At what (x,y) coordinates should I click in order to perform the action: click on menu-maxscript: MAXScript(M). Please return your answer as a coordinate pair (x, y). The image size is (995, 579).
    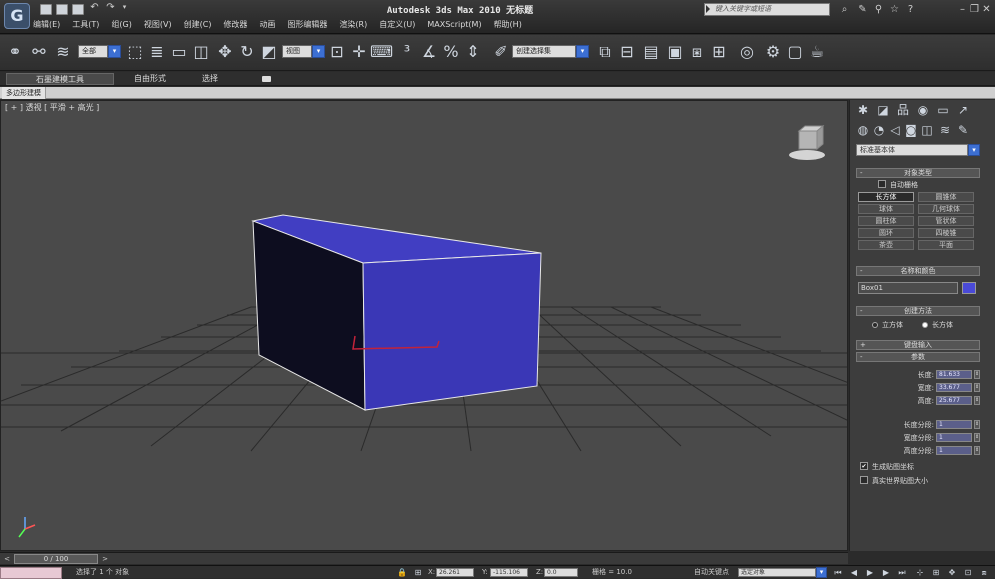
    Looking at the image, I should click on (454, 25).